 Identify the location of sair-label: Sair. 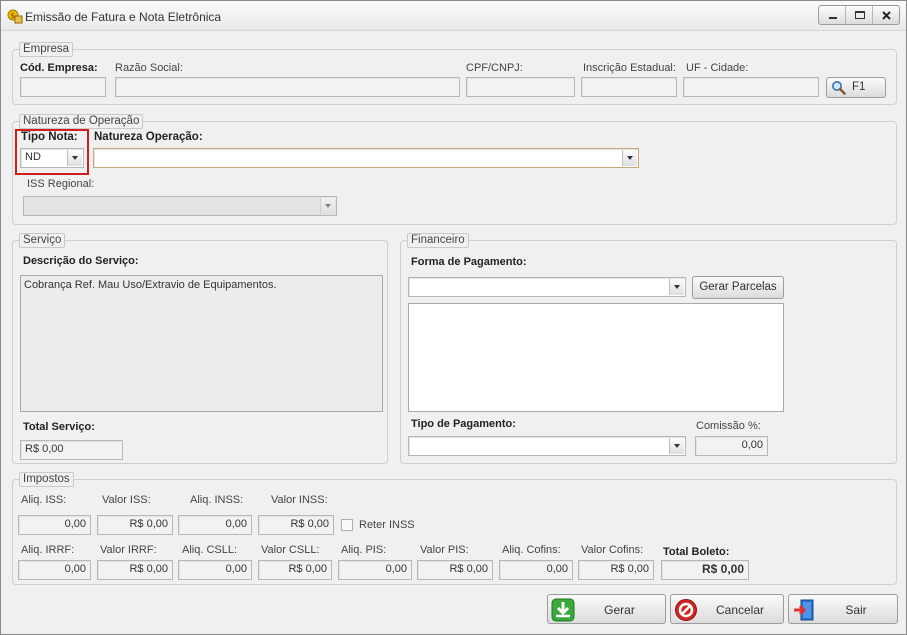
(856, 610).